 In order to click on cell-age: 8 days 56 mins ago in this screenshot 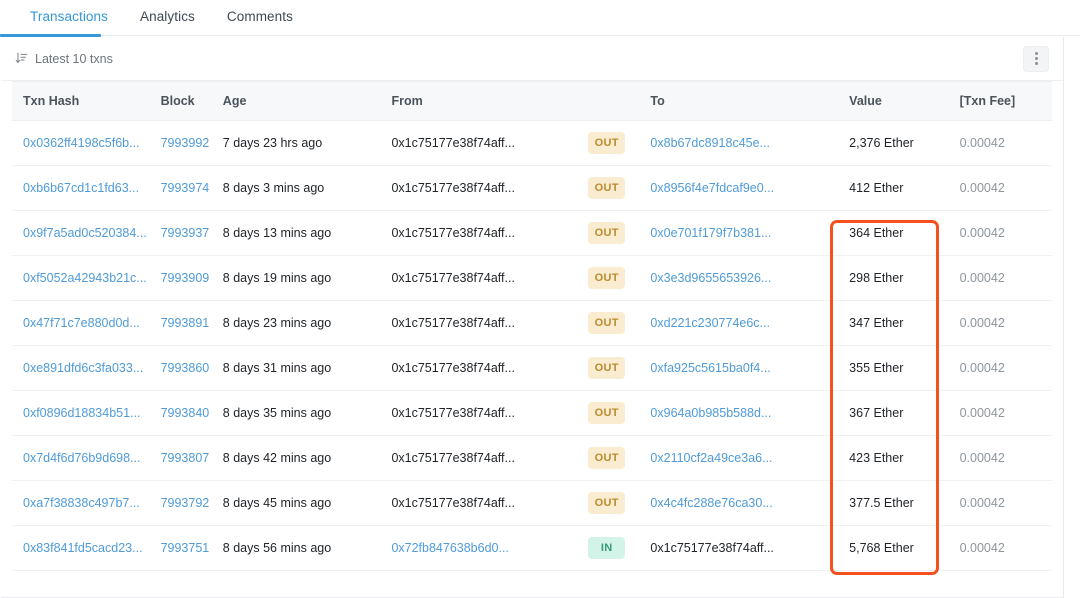, I will do `click(307, 548)`.